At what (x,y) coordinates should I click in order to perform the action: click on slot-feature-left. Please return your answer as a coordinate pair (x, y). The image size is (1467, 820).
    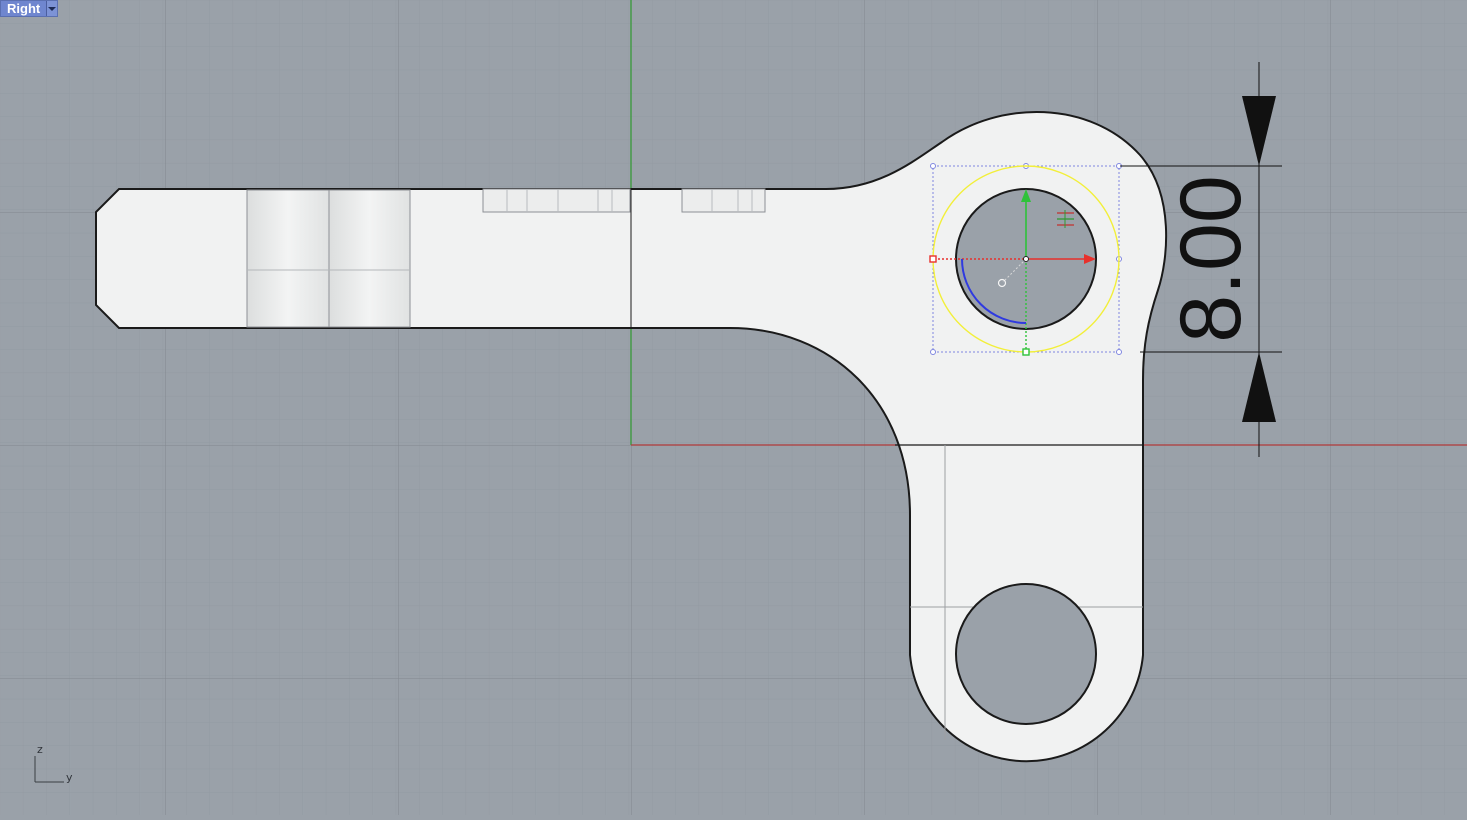
    Looking at the image, I should click on (288, 258).